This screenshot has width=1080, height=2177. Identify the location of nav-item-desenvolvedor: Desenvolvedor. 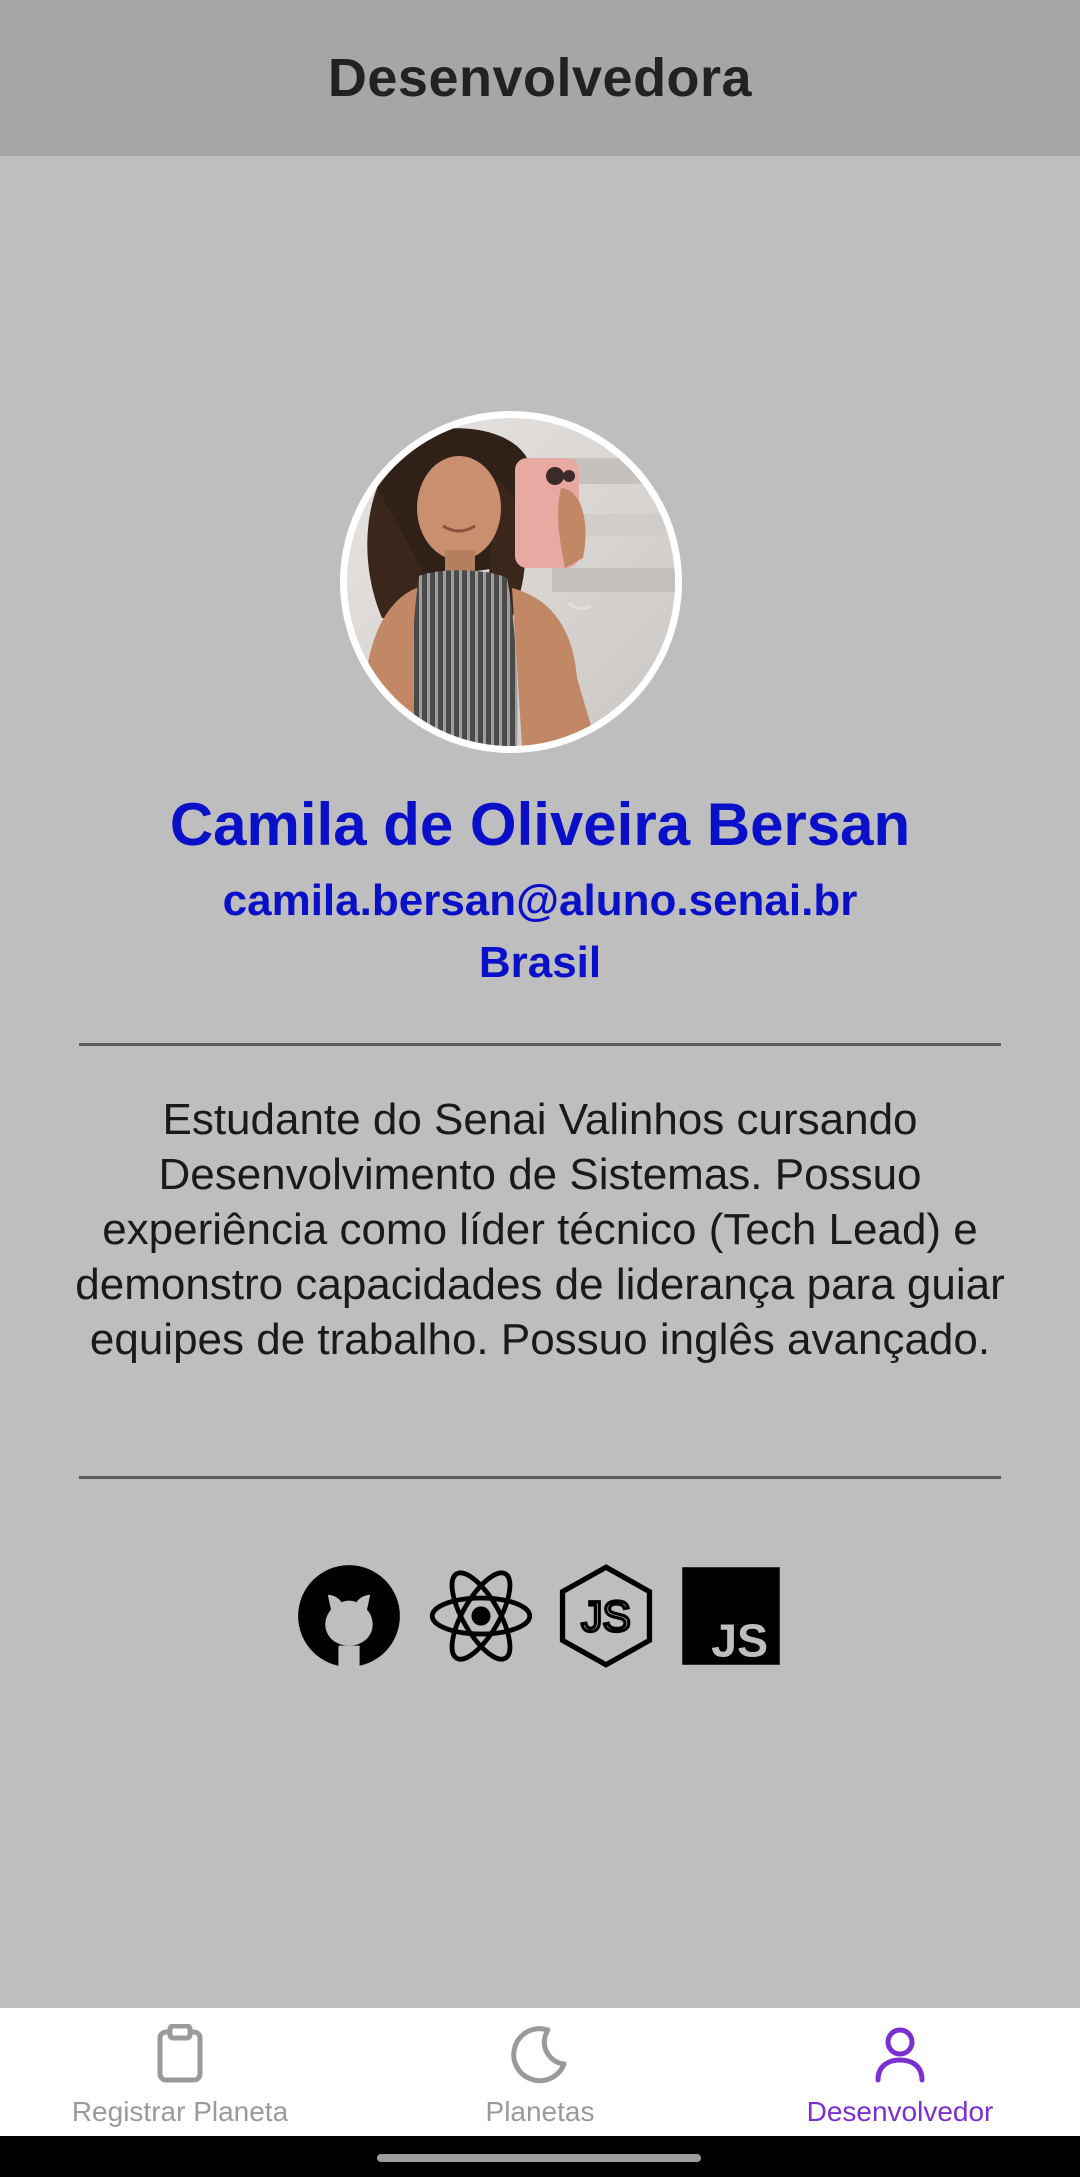
(900, 2072).